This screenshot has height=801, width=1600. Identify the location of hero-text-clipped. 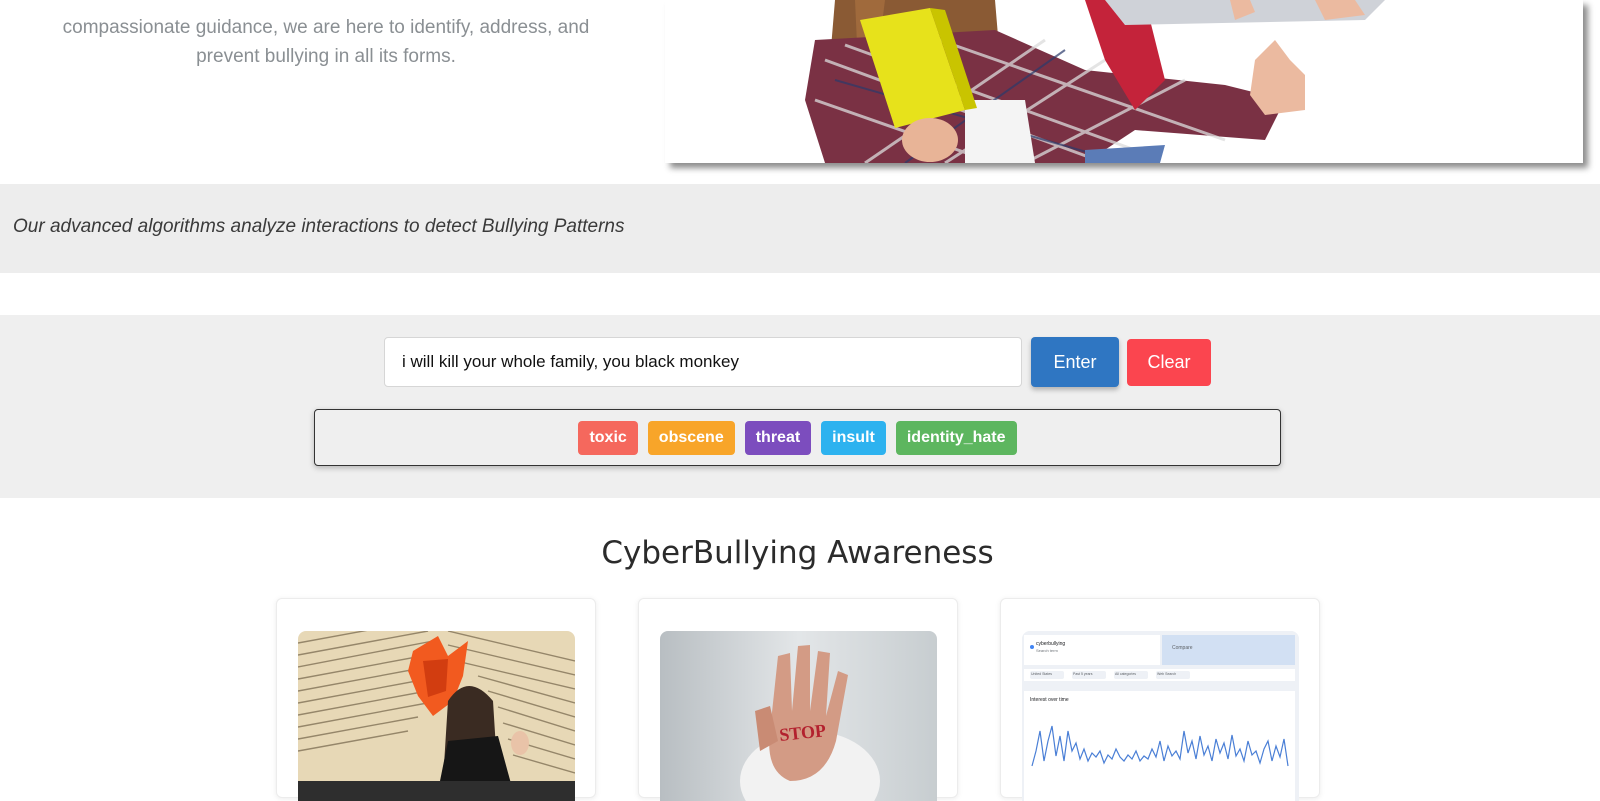
(326, 6).